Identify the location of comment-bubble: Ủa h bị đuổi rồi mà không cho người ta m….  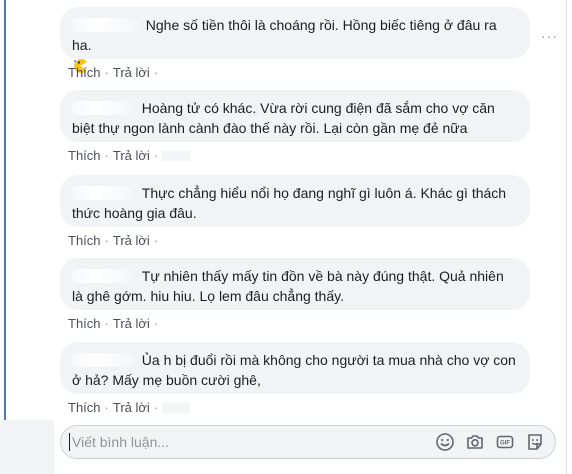
(295, 368).